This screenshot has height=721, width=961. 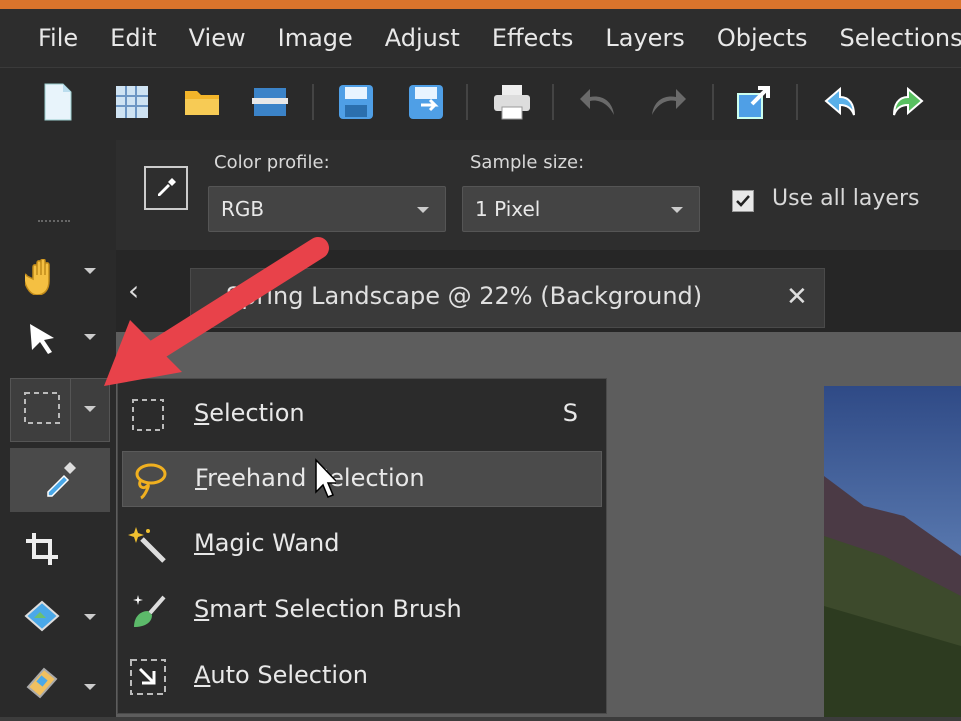 What do you see at coordinates (892, 551) in the screenshot?
I see `canvas-image` at bounding box center [892, 551].